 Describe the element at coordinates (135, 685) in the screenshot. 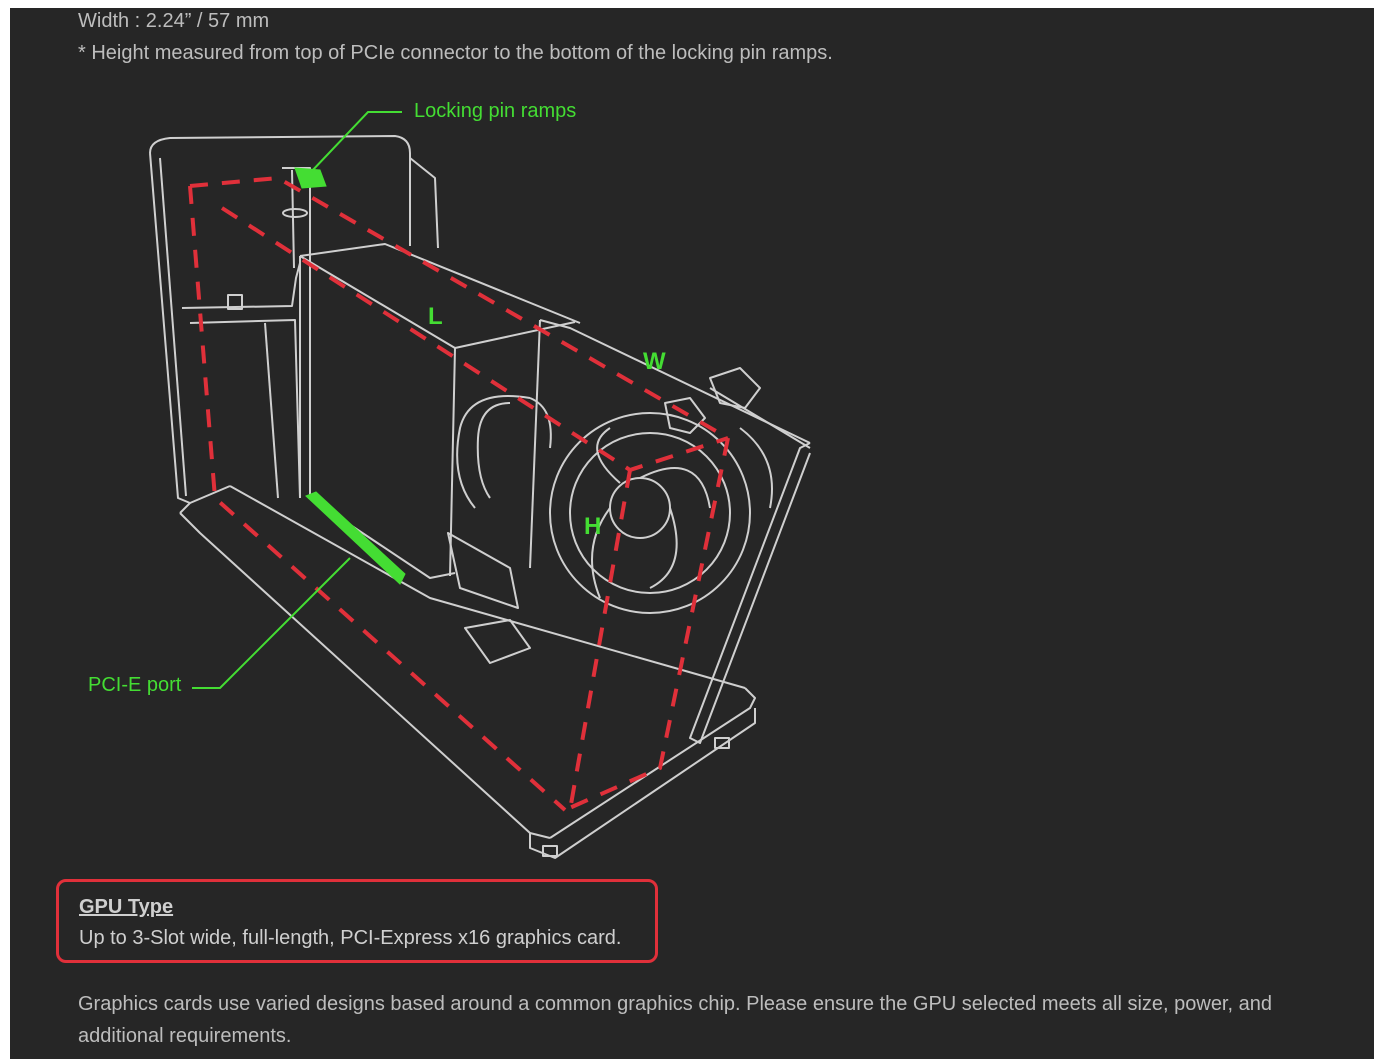

I see `pcie-port-label: PCI-E port` at that location.